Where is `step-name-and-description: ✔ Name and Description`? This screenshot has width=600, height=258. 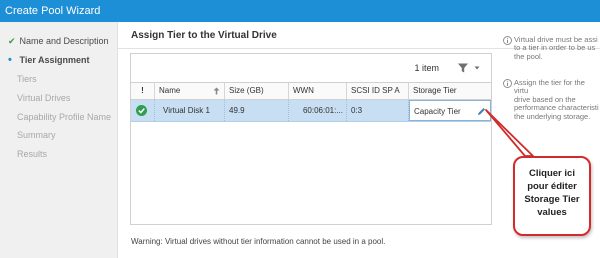
step-name-and-description: ✔ Name and Description is located at coordinates (58, 41).